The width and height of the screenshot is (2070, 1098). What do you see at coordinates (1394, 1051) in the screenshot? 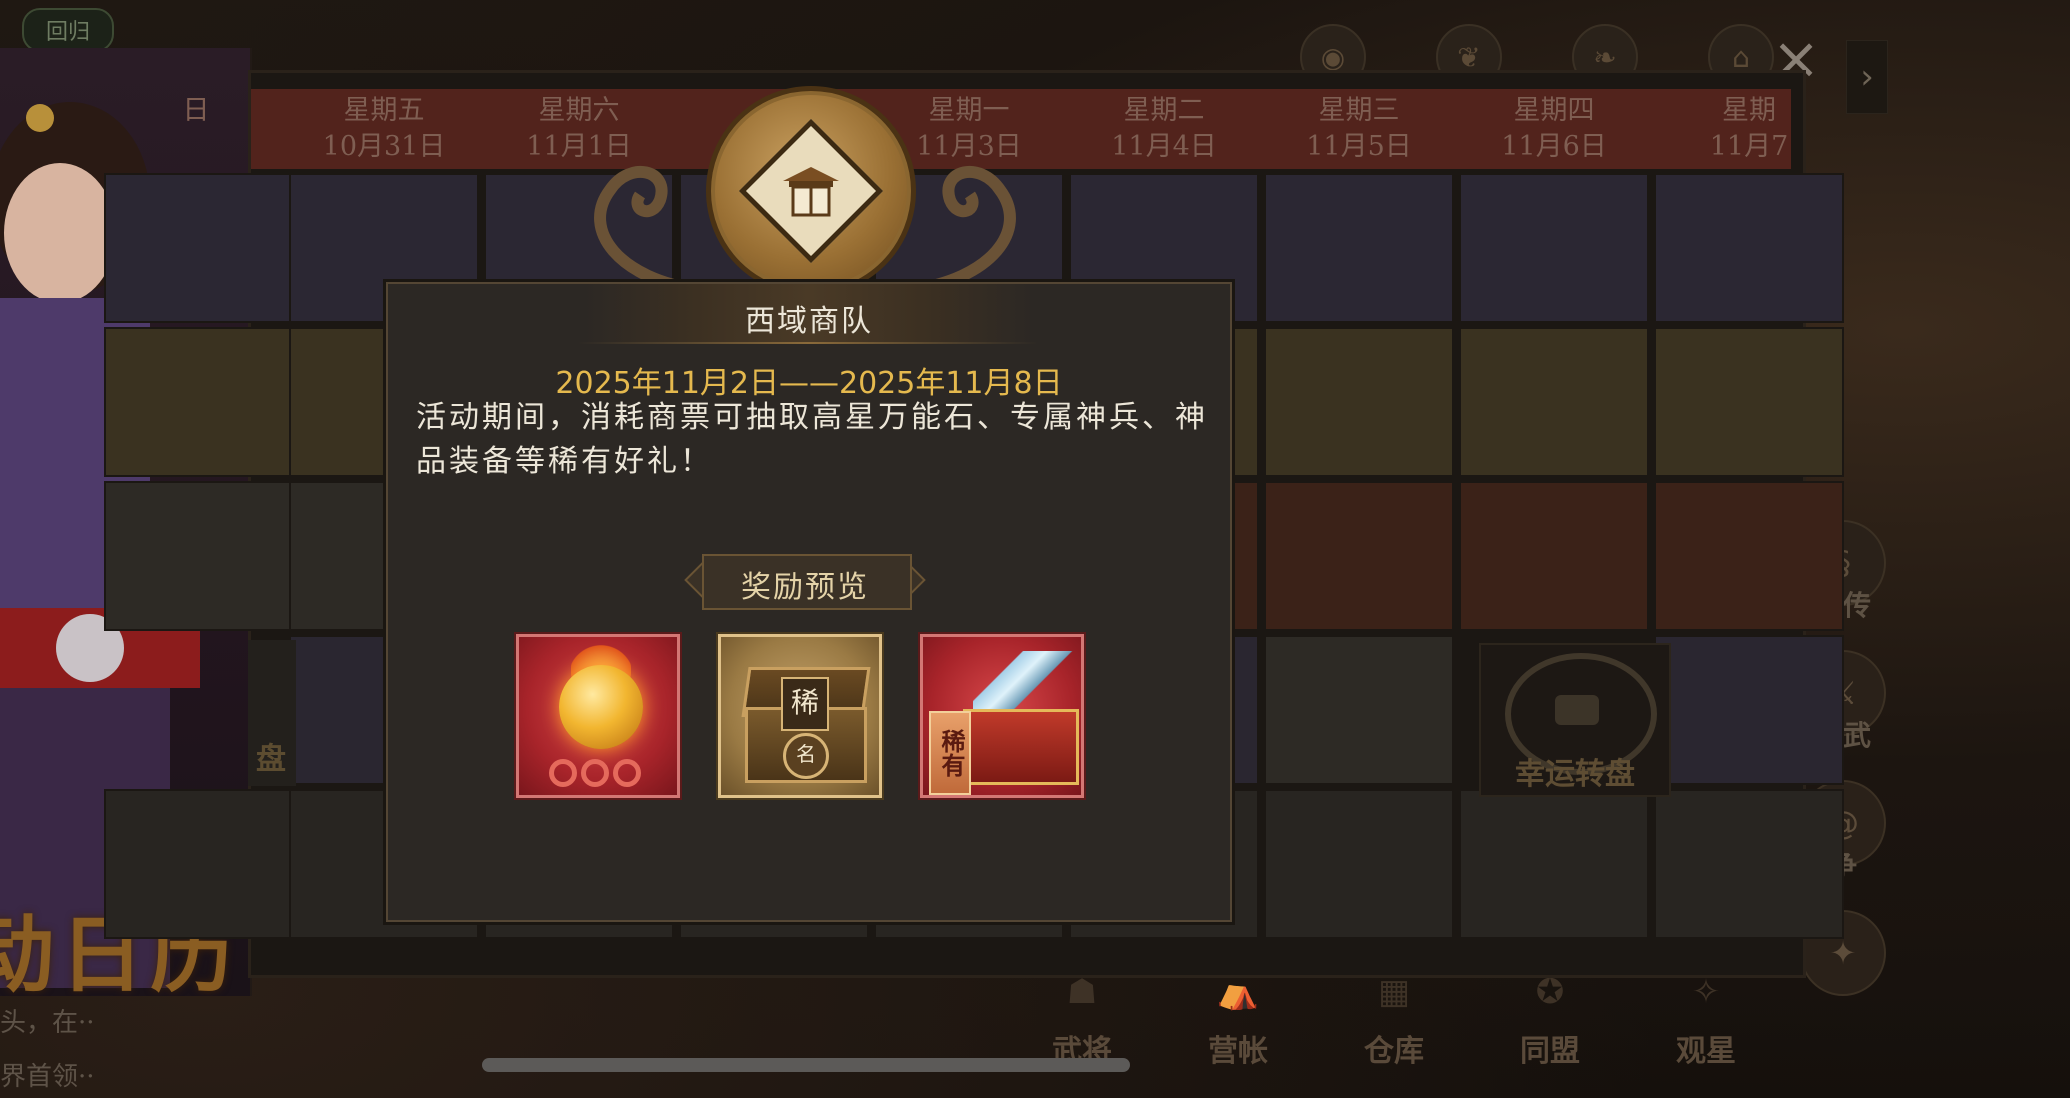
I see `nav-label: 仓库` at bounding box center [1394, 1051].